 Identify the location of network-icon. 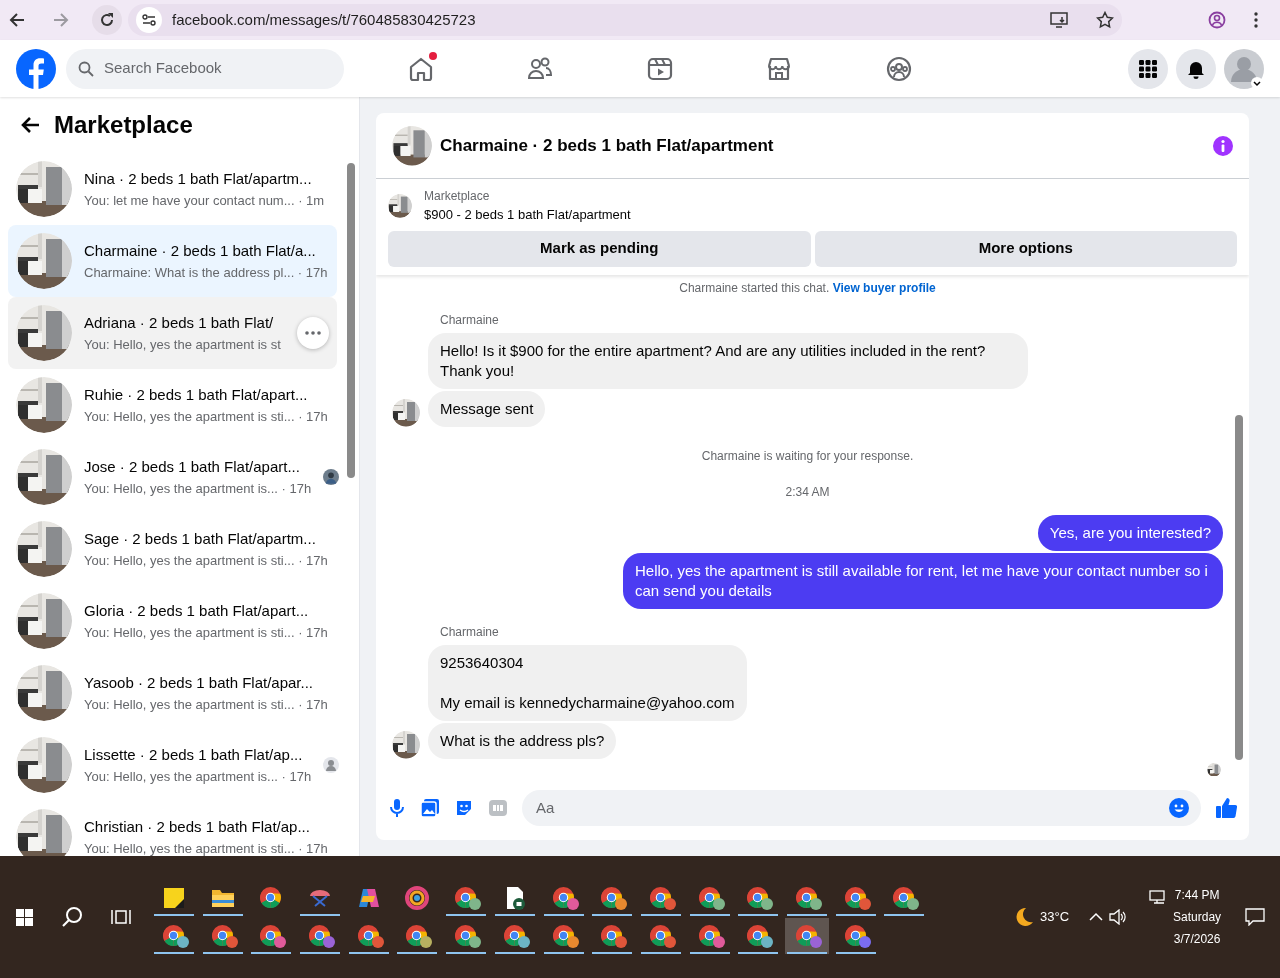
(1158, 898).